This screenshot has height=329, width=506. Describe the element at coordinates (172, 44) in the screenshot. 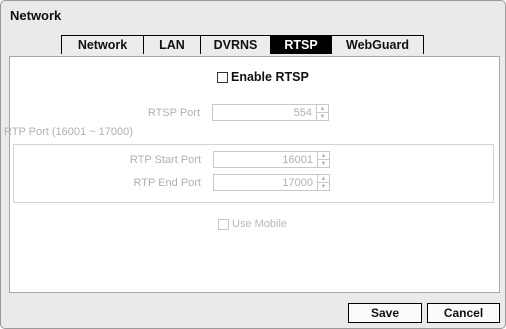

I see `tab-lan: LAN` at that location.